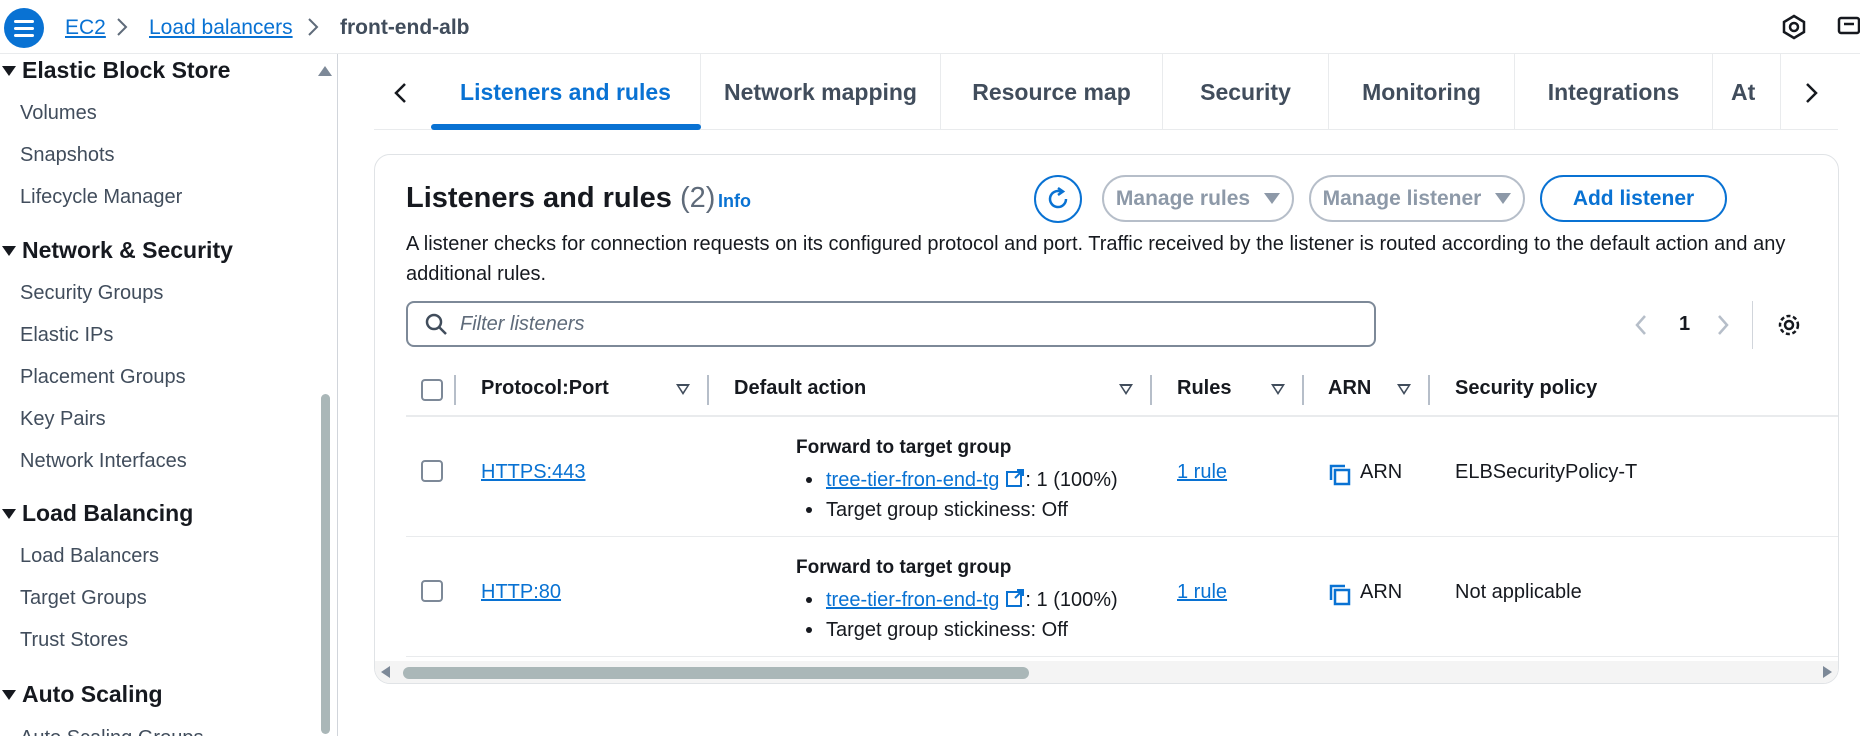 The width and height of the screenshot is (1860, 736). Describe the element at coordinates (89, 556) in the screenshot. I see `sidebar-item-load-balancers: Load Balancers` at that location.